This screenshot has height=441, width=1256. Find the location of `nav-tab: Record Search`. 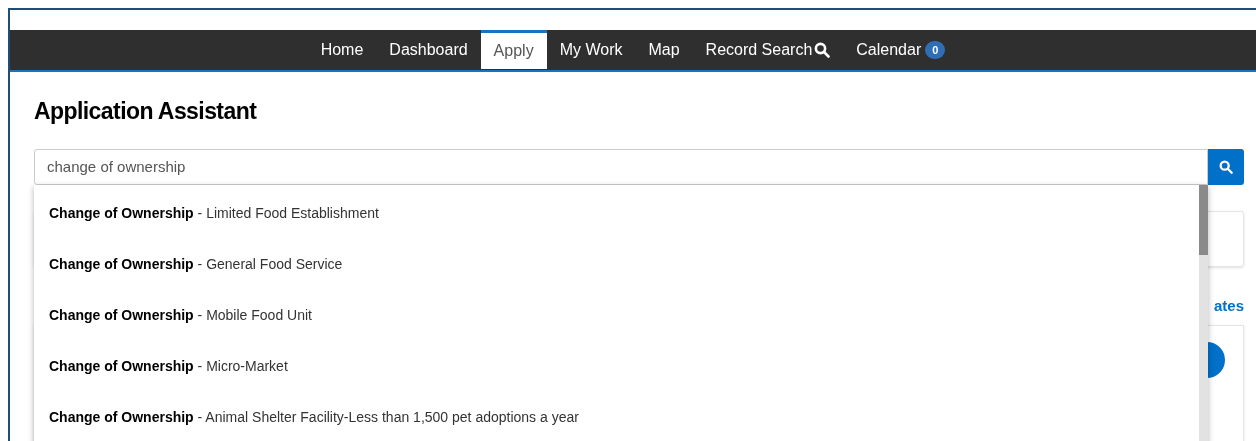

nav-tab: Record Search is located at coordinates (768, 50).